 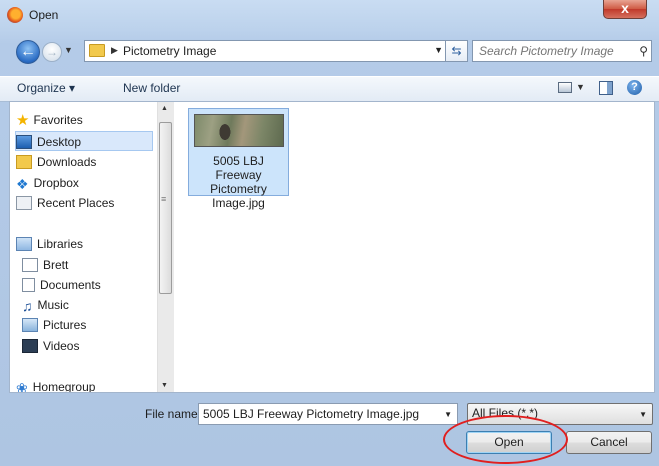 I want to click on back-button: ←, so click(x=28, y=52).